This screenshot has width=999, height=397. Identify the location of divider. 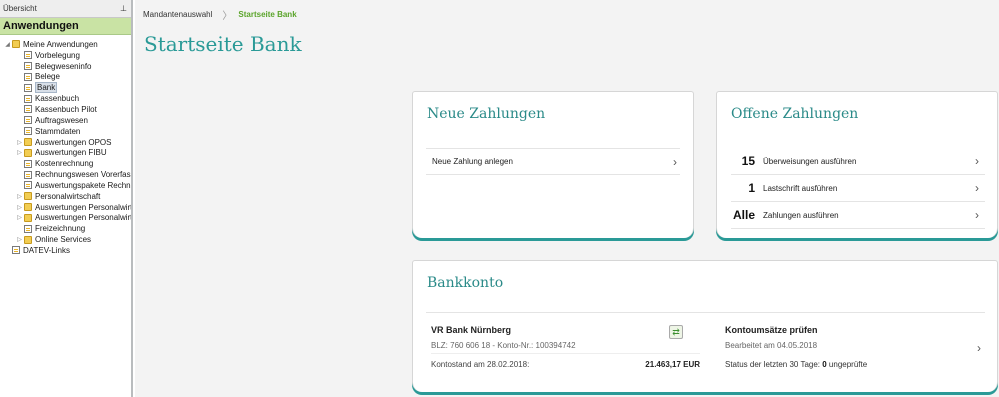
(565, 353).